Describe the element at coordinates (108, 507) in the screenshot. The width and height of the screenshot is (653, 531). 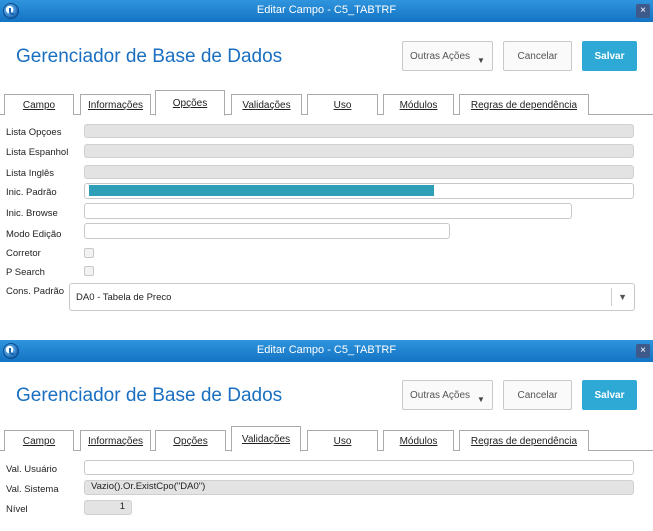
I see `nivel-field: 1` at that location.